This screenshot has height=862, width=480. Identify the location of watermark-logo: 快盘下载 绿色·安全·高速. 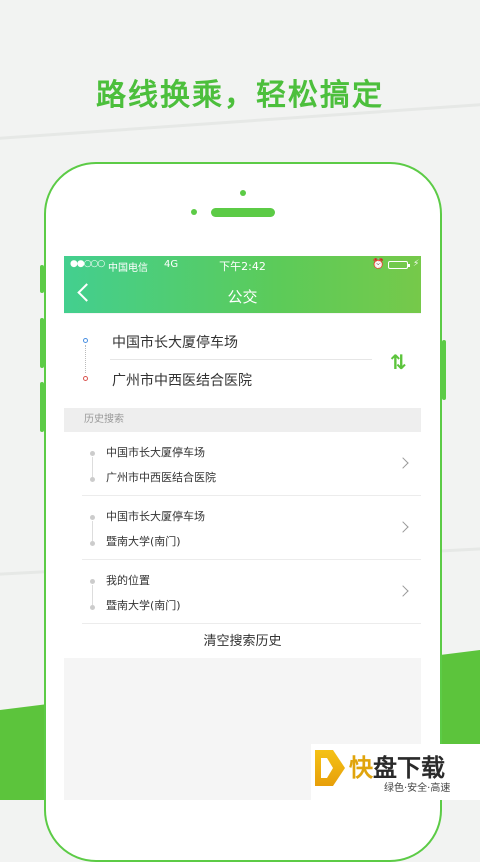
(395, 772).